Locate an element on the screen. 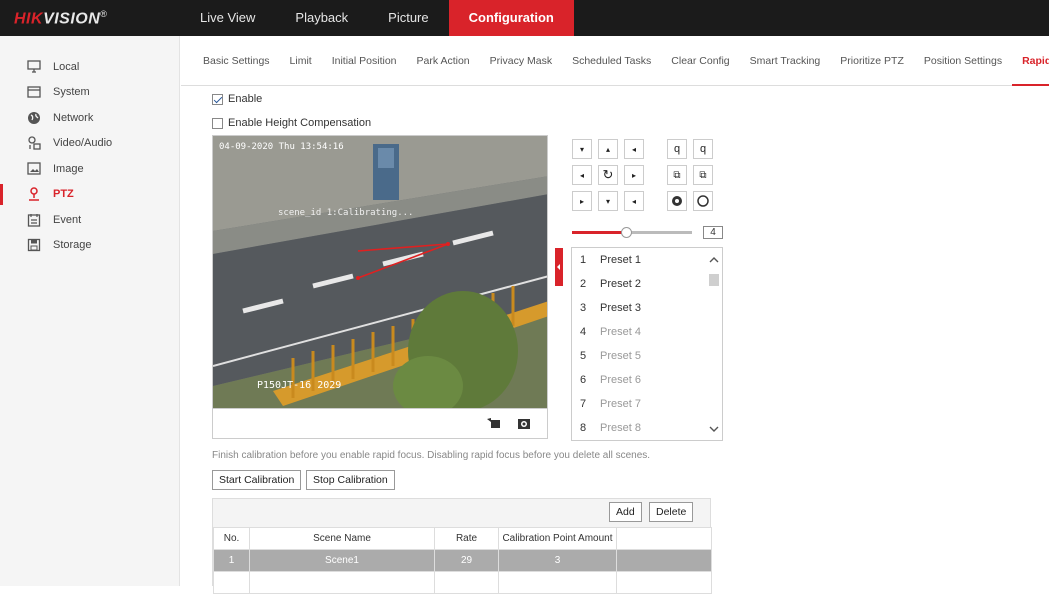  ptz-up-left-icon: ▾ is located at coordinates (582, 149).